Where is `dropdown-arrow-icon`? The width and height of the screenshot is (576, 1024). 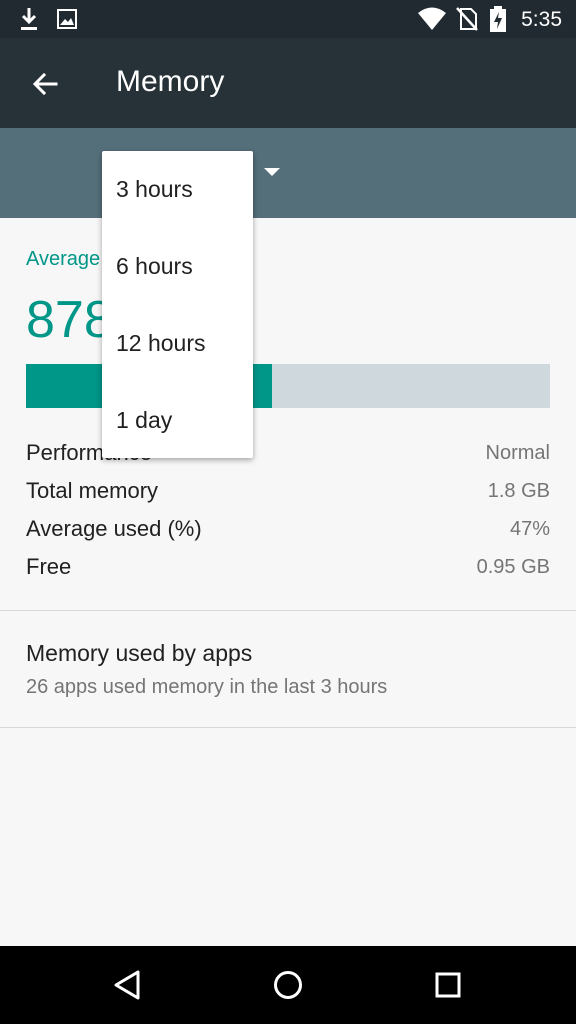 dropdown-arrow-icon is located at coordinates (272, 172).